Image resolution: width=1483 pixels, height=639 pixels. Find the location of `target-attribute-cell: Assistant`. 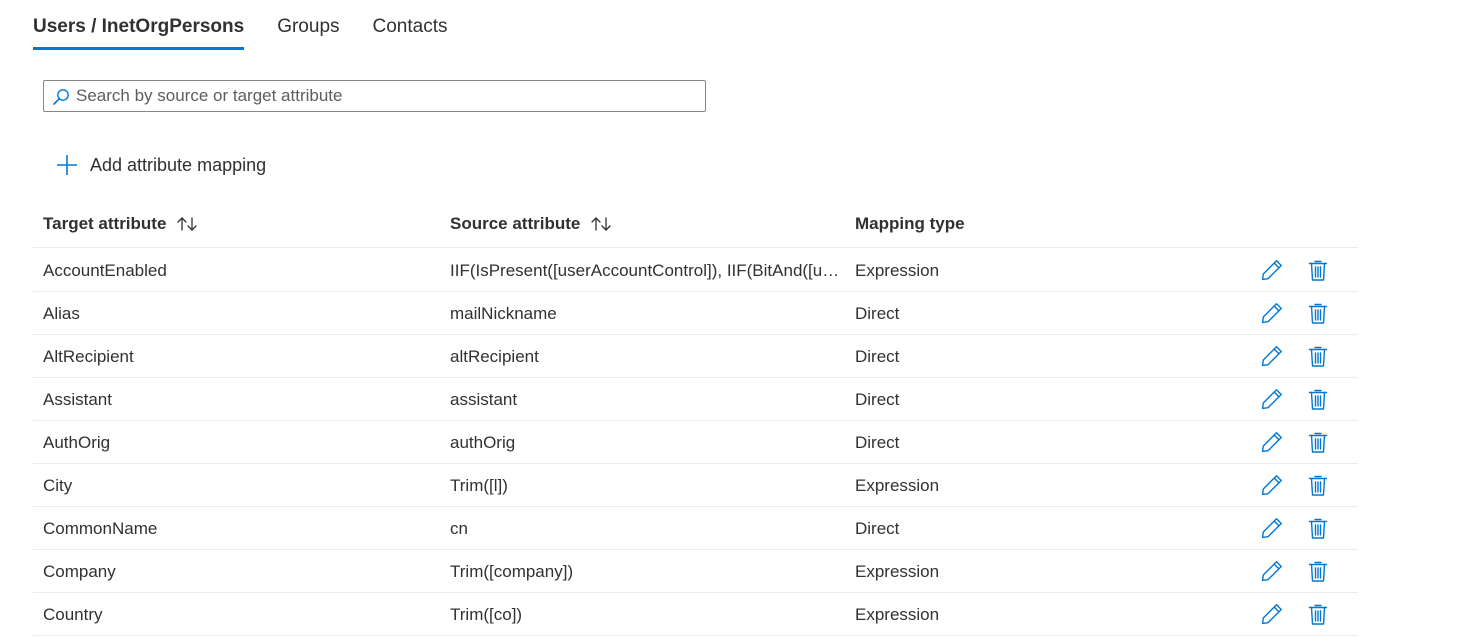

target-attribute-cell: Assistant is located at coordinates (77, 399).